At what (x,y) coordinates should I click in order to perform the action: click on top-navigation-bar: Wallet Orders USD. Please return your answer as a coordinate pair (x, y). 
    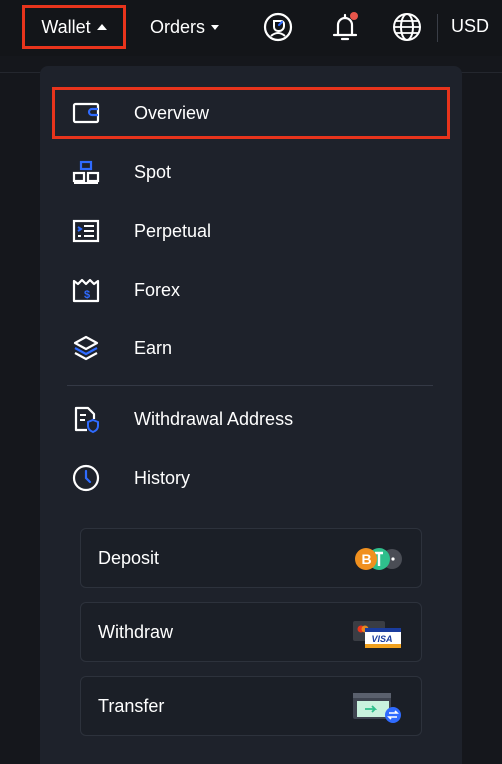
    Looking at the image, I should click on (251, 28).